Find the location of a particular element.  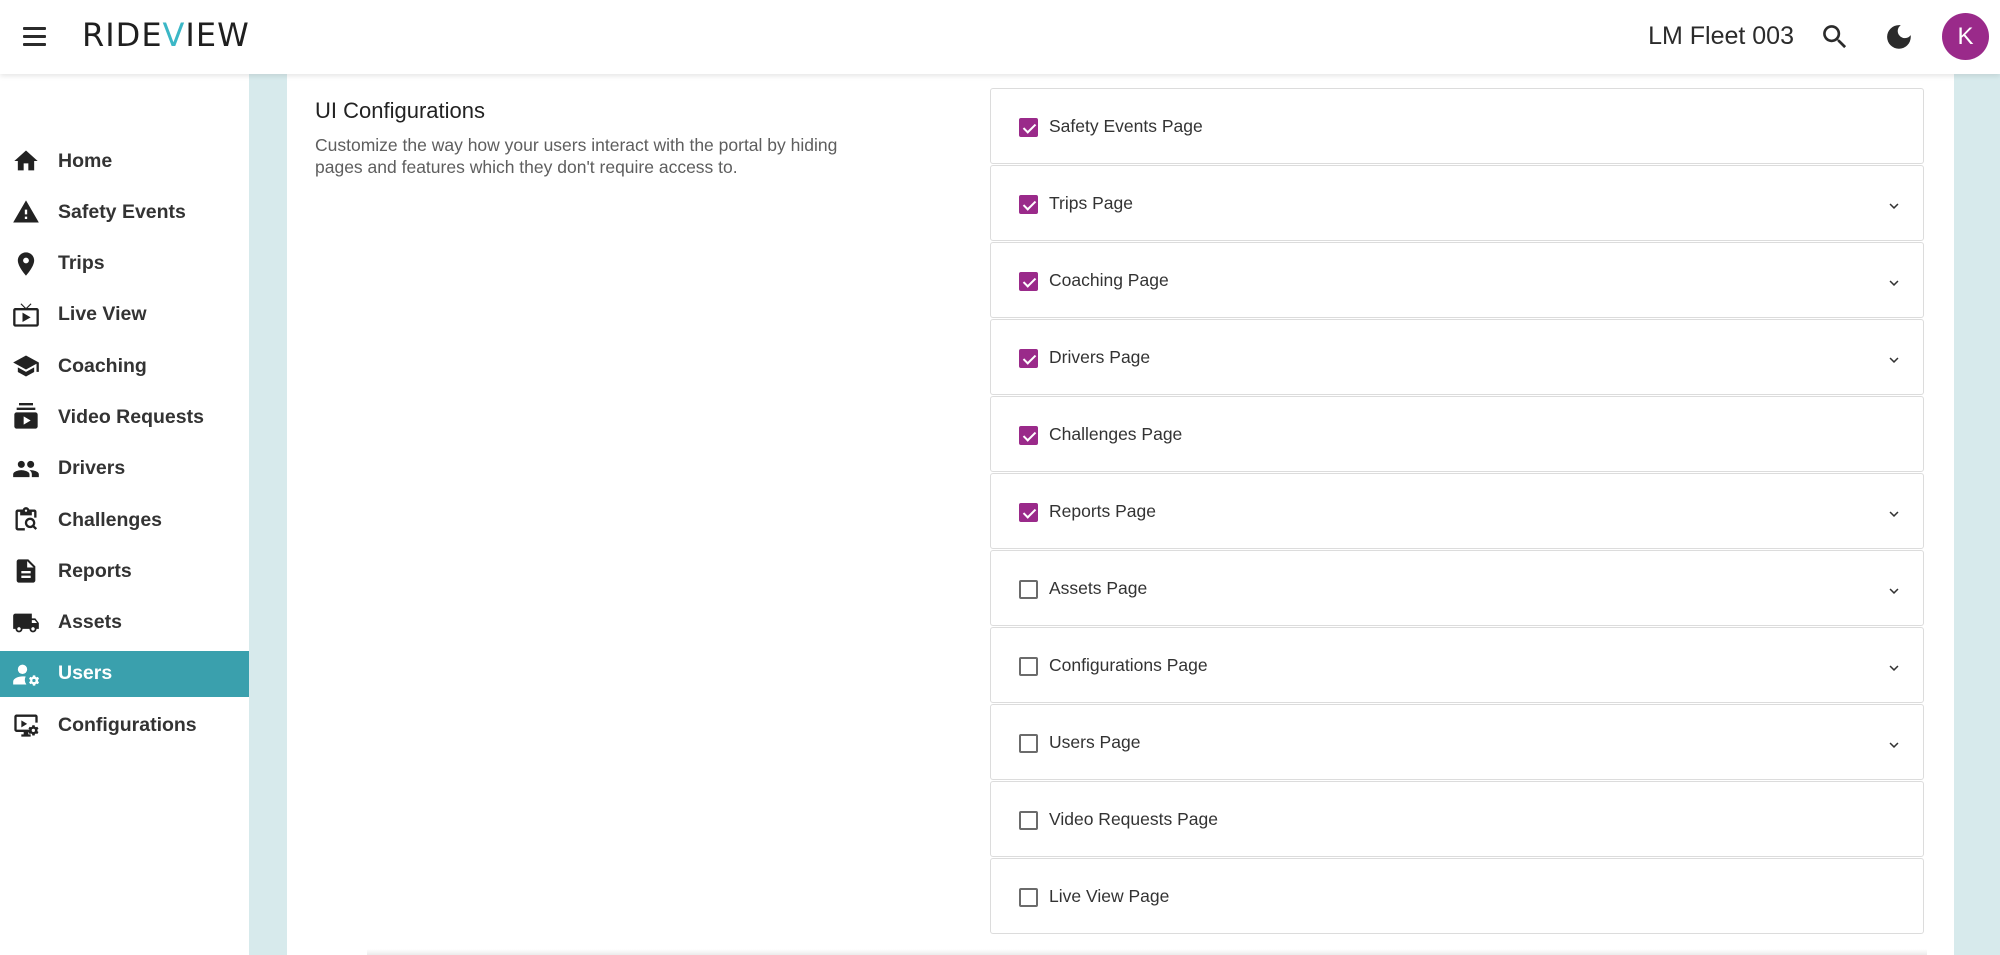

sidebar-item-label: Drivers is located at coordinates (92, 468).